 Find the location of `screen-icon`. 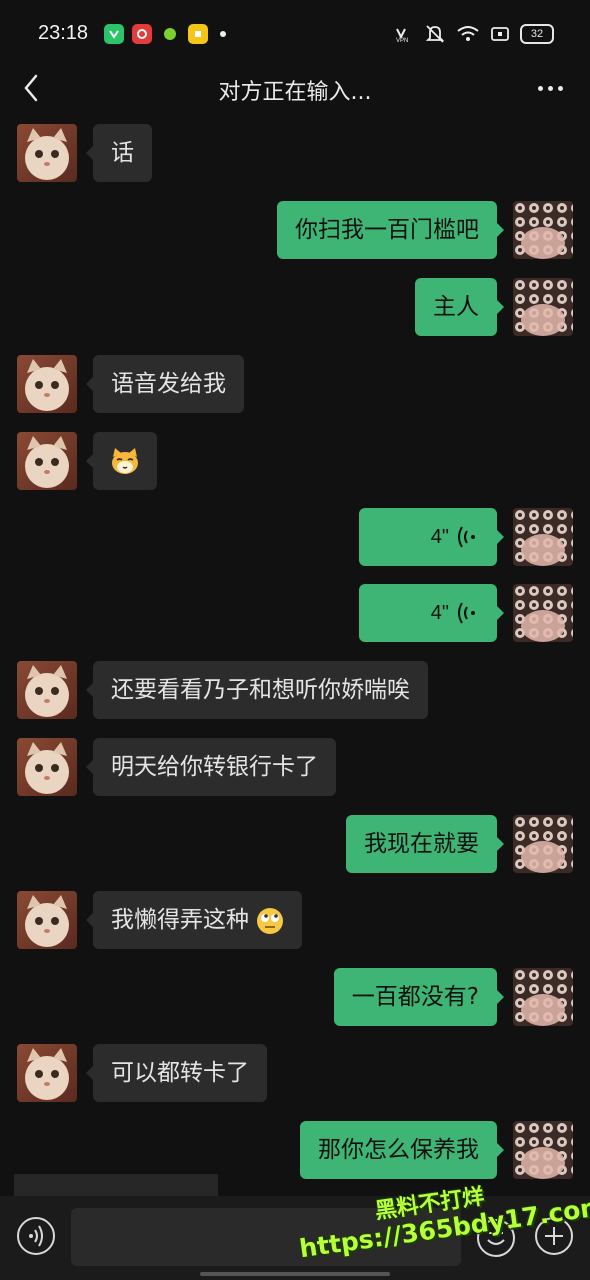

screen-icon is located at coordinates (500, 34).